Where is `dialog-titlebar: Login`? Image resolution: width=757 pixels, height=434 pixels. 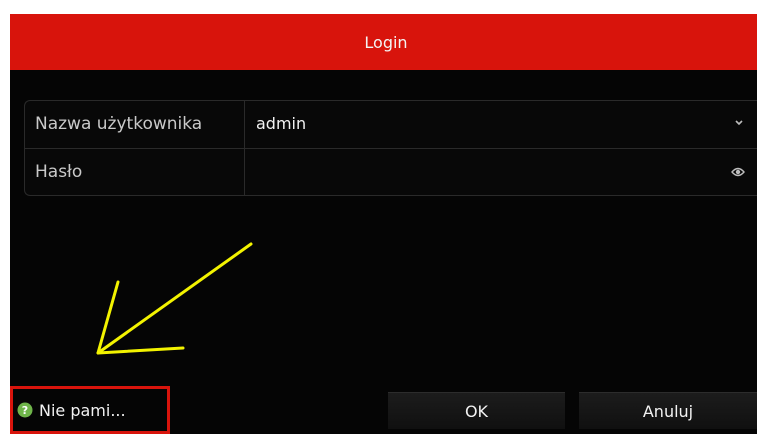 dialog-titlebar: Login is located at coordinates (383, 42).